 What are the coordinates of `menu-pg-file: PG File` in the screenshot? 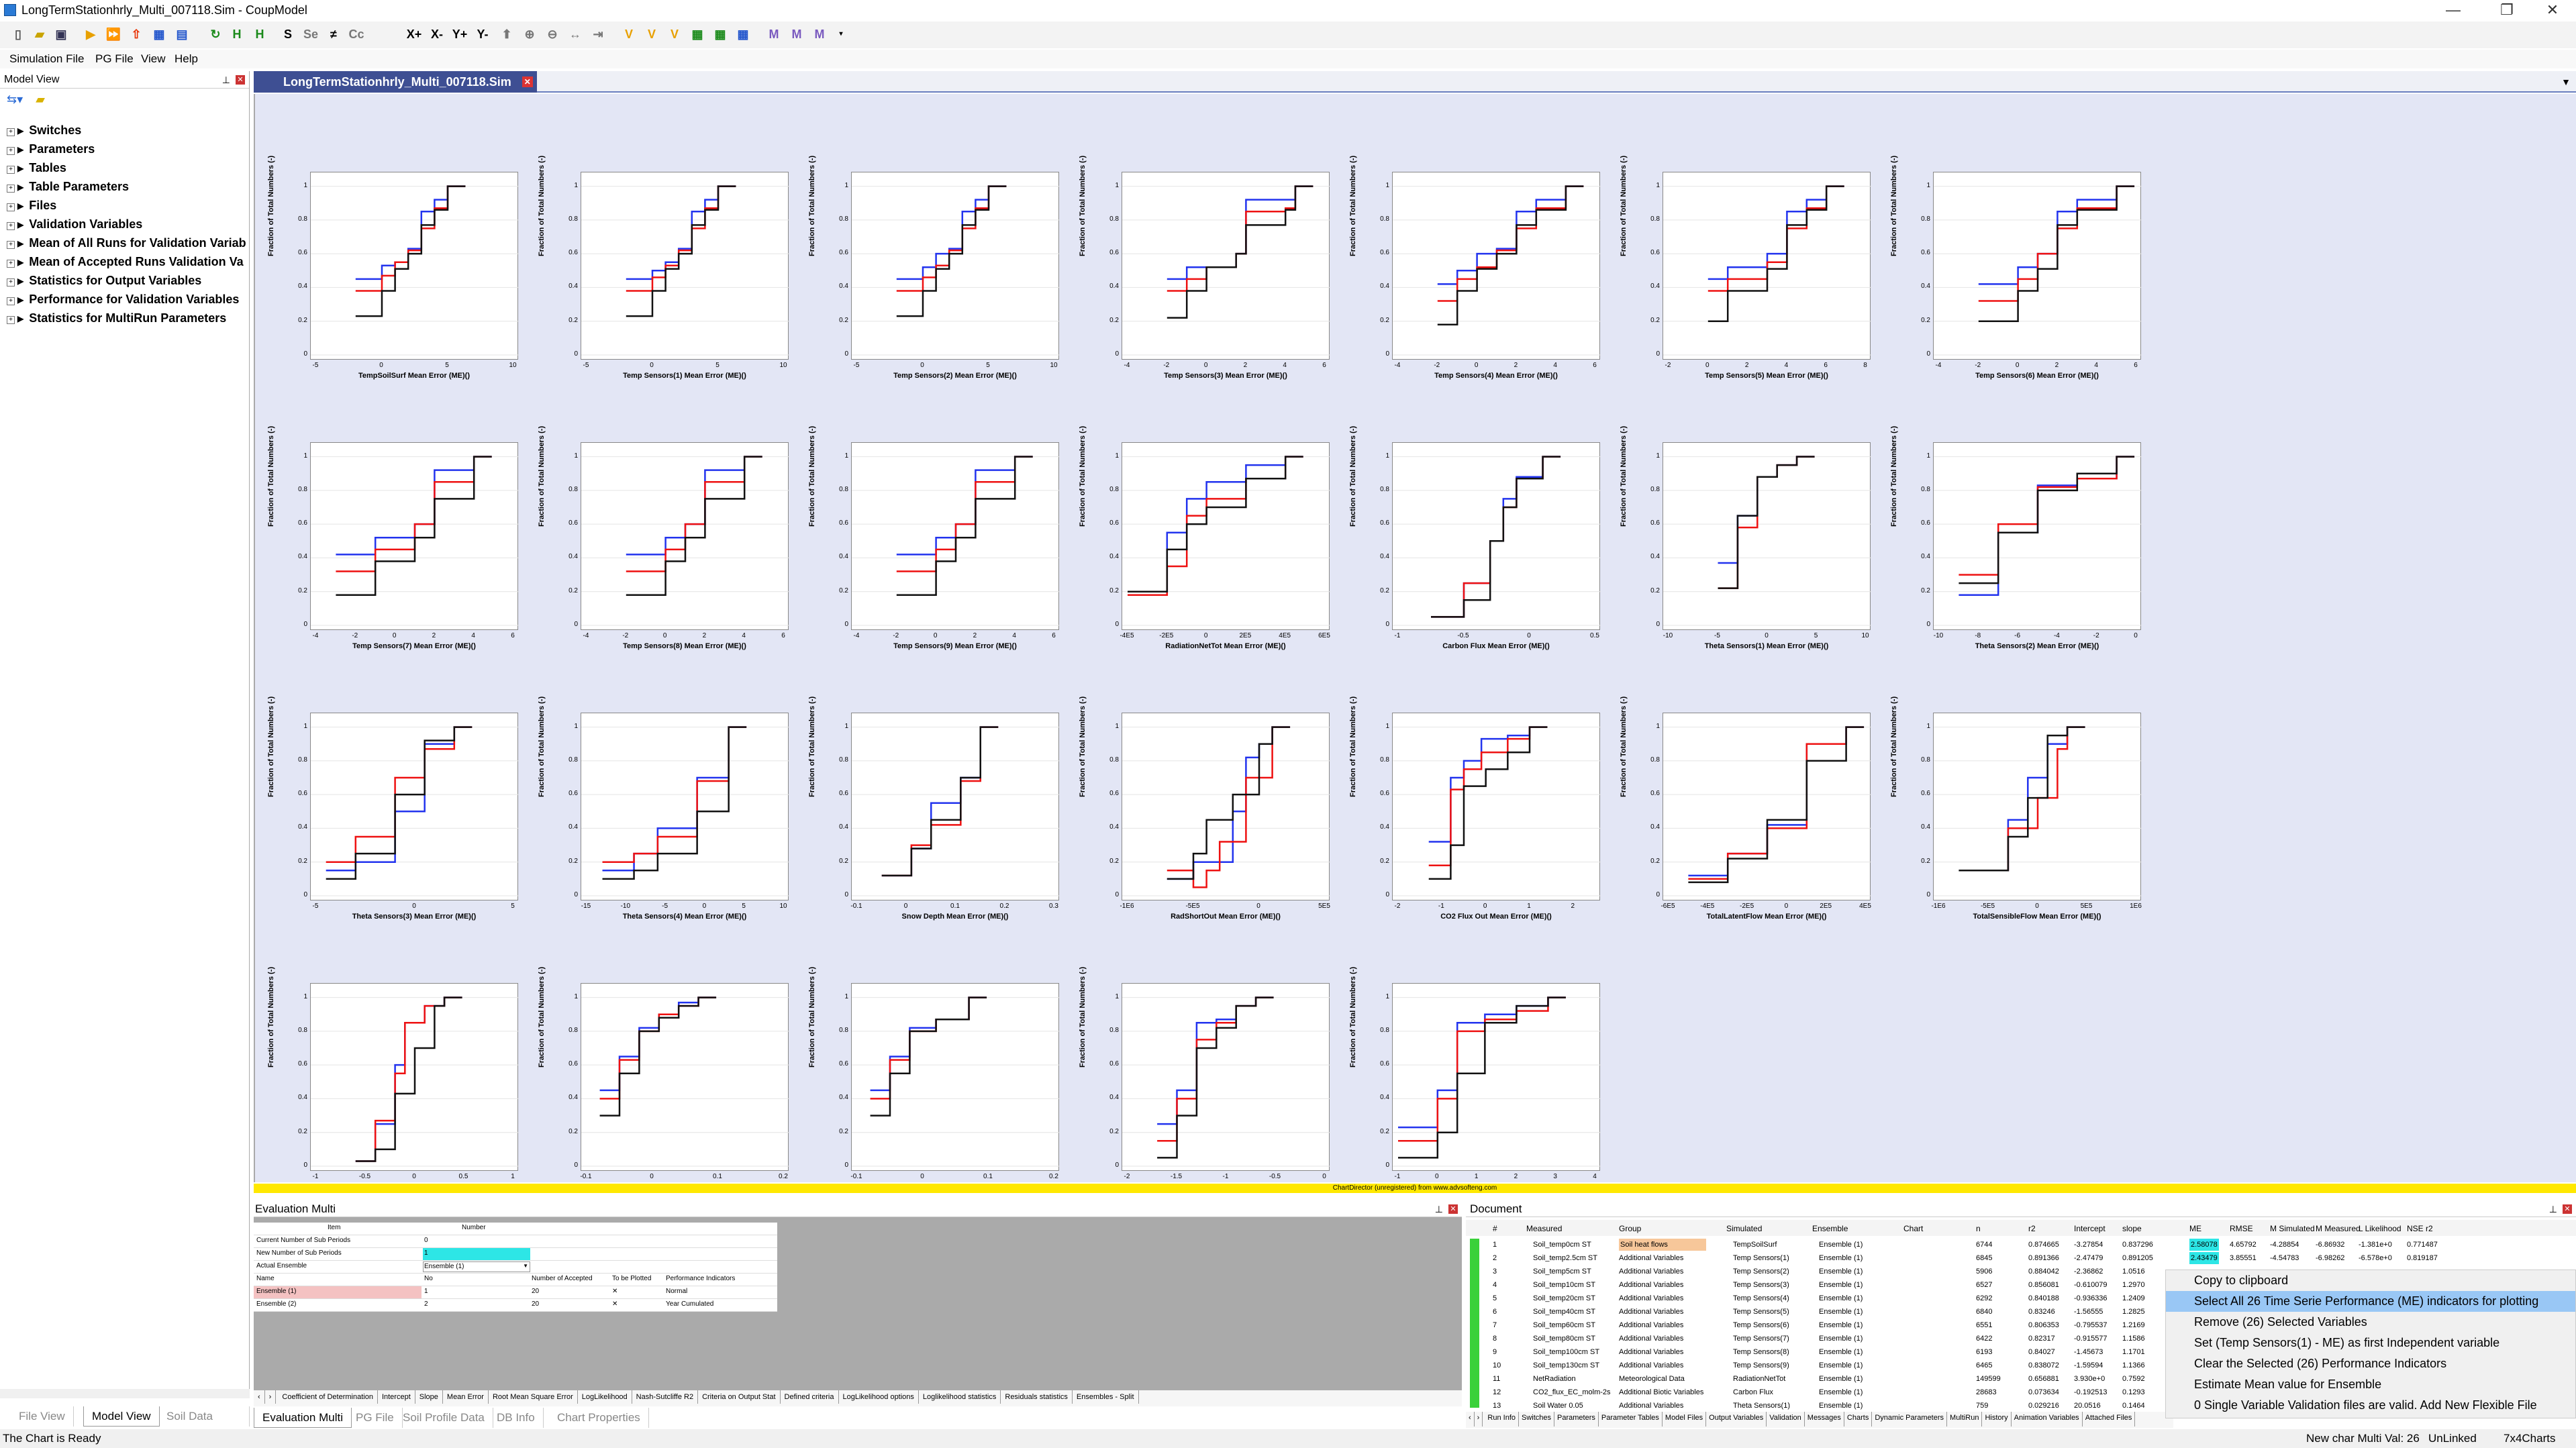 It's located at (114, 59).